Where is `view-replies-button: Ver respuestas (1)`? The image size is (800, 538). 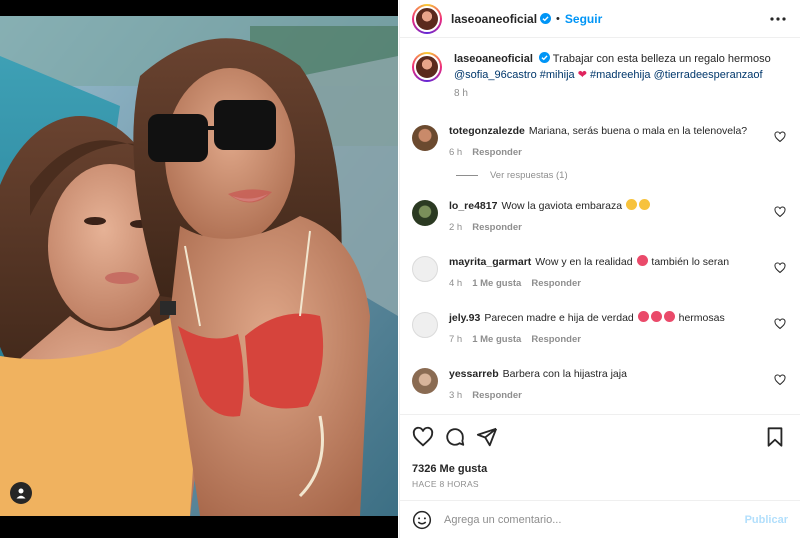 view-replies-button: Ver respuestas (1) is located at coordinates (623, 175).